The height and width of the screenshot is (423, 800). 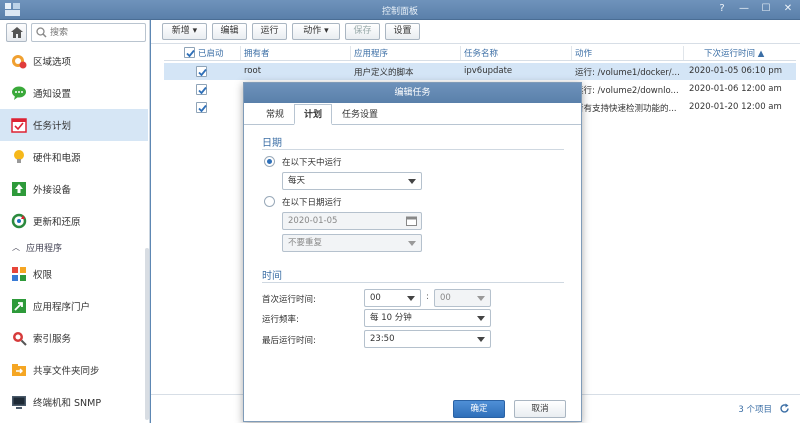 What do you see at coordinates (229, 31) in the screenshot?
I see `edit-button: 编辑` at bounding box center [229, 31].